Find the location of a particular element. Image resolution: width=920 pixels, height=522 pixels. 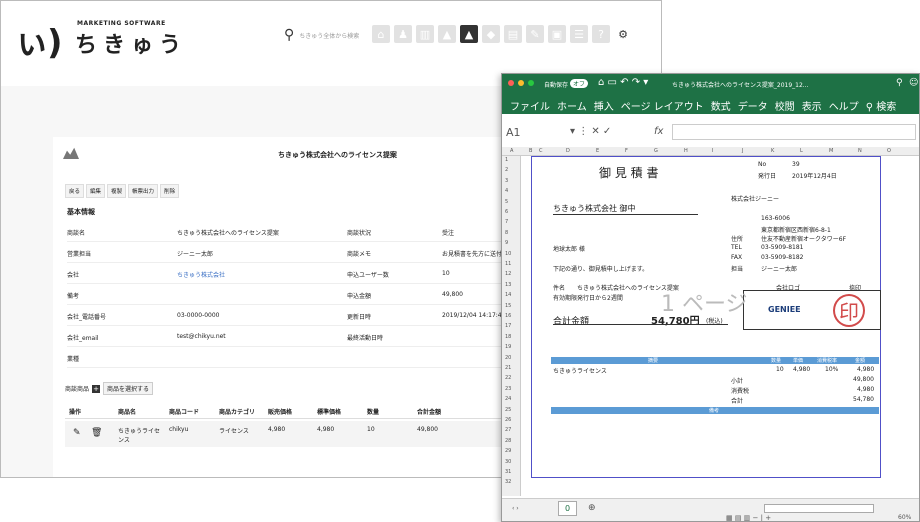

logo-mark: ぃ) is located at coordinates (39, 39).